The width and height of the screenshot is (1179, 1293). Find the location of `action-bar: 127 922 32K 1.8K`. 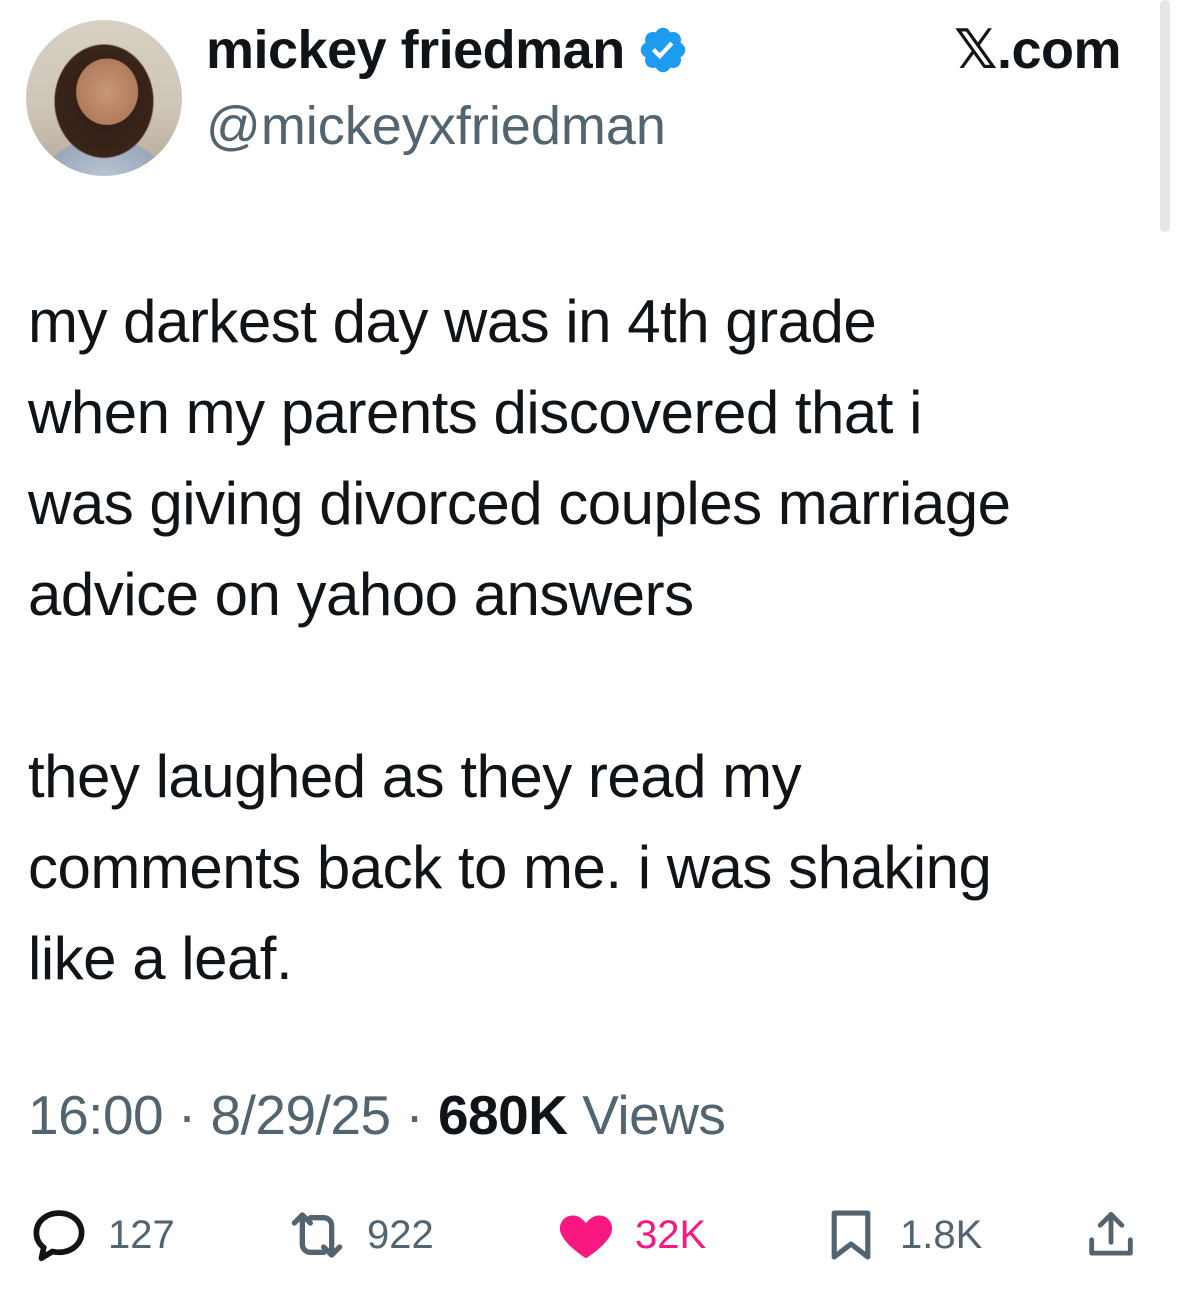

action-bar: 127 922 32K 1.8K is located at coordinates (589, 1235).